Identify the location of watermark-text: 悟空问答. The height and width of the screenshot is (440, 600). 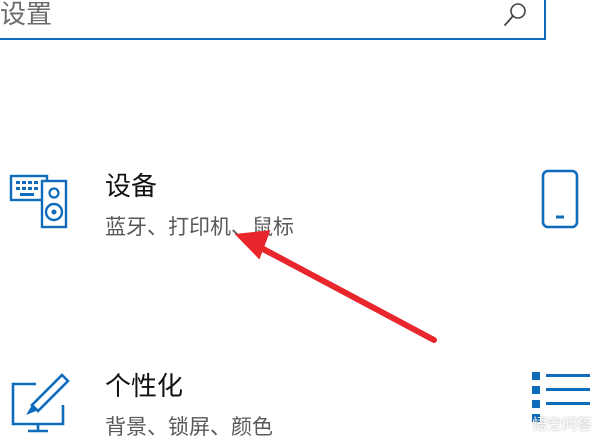
(561, 424).